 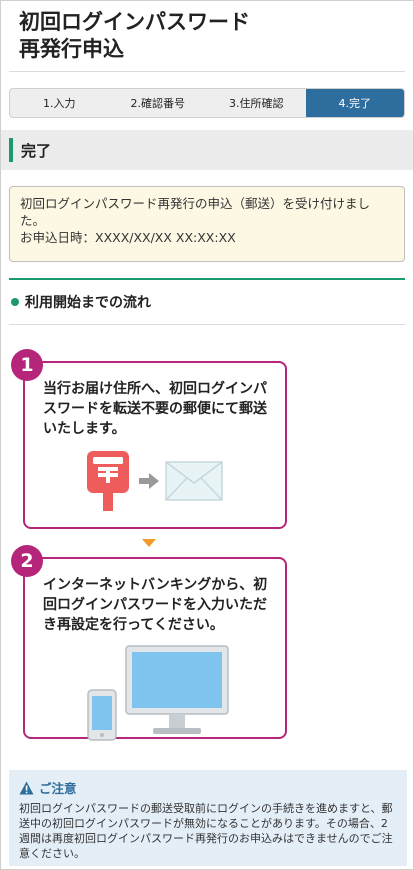 What do you see at coordinates (155, 409) in the screenshot?
I see `flow-step-1-text: 当行お届け住所へ、初回ログインパスワードを転送不要の郵便にて郵送いたします。` at bounding box center [155, 409].